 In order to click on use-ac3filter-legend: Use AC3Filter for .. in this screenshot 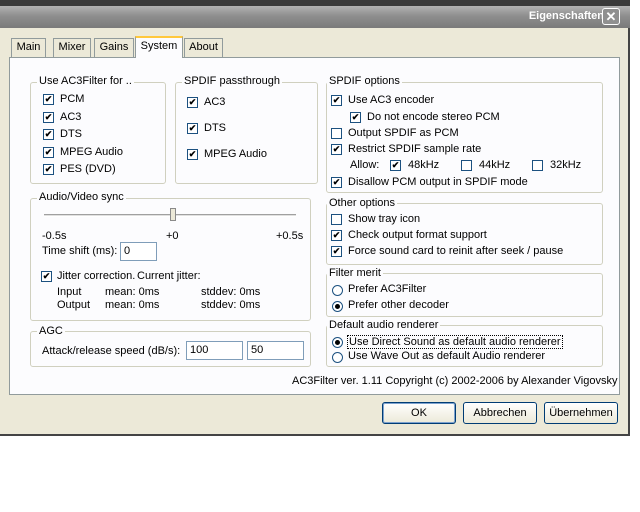, I will do `click(85, 81)`.